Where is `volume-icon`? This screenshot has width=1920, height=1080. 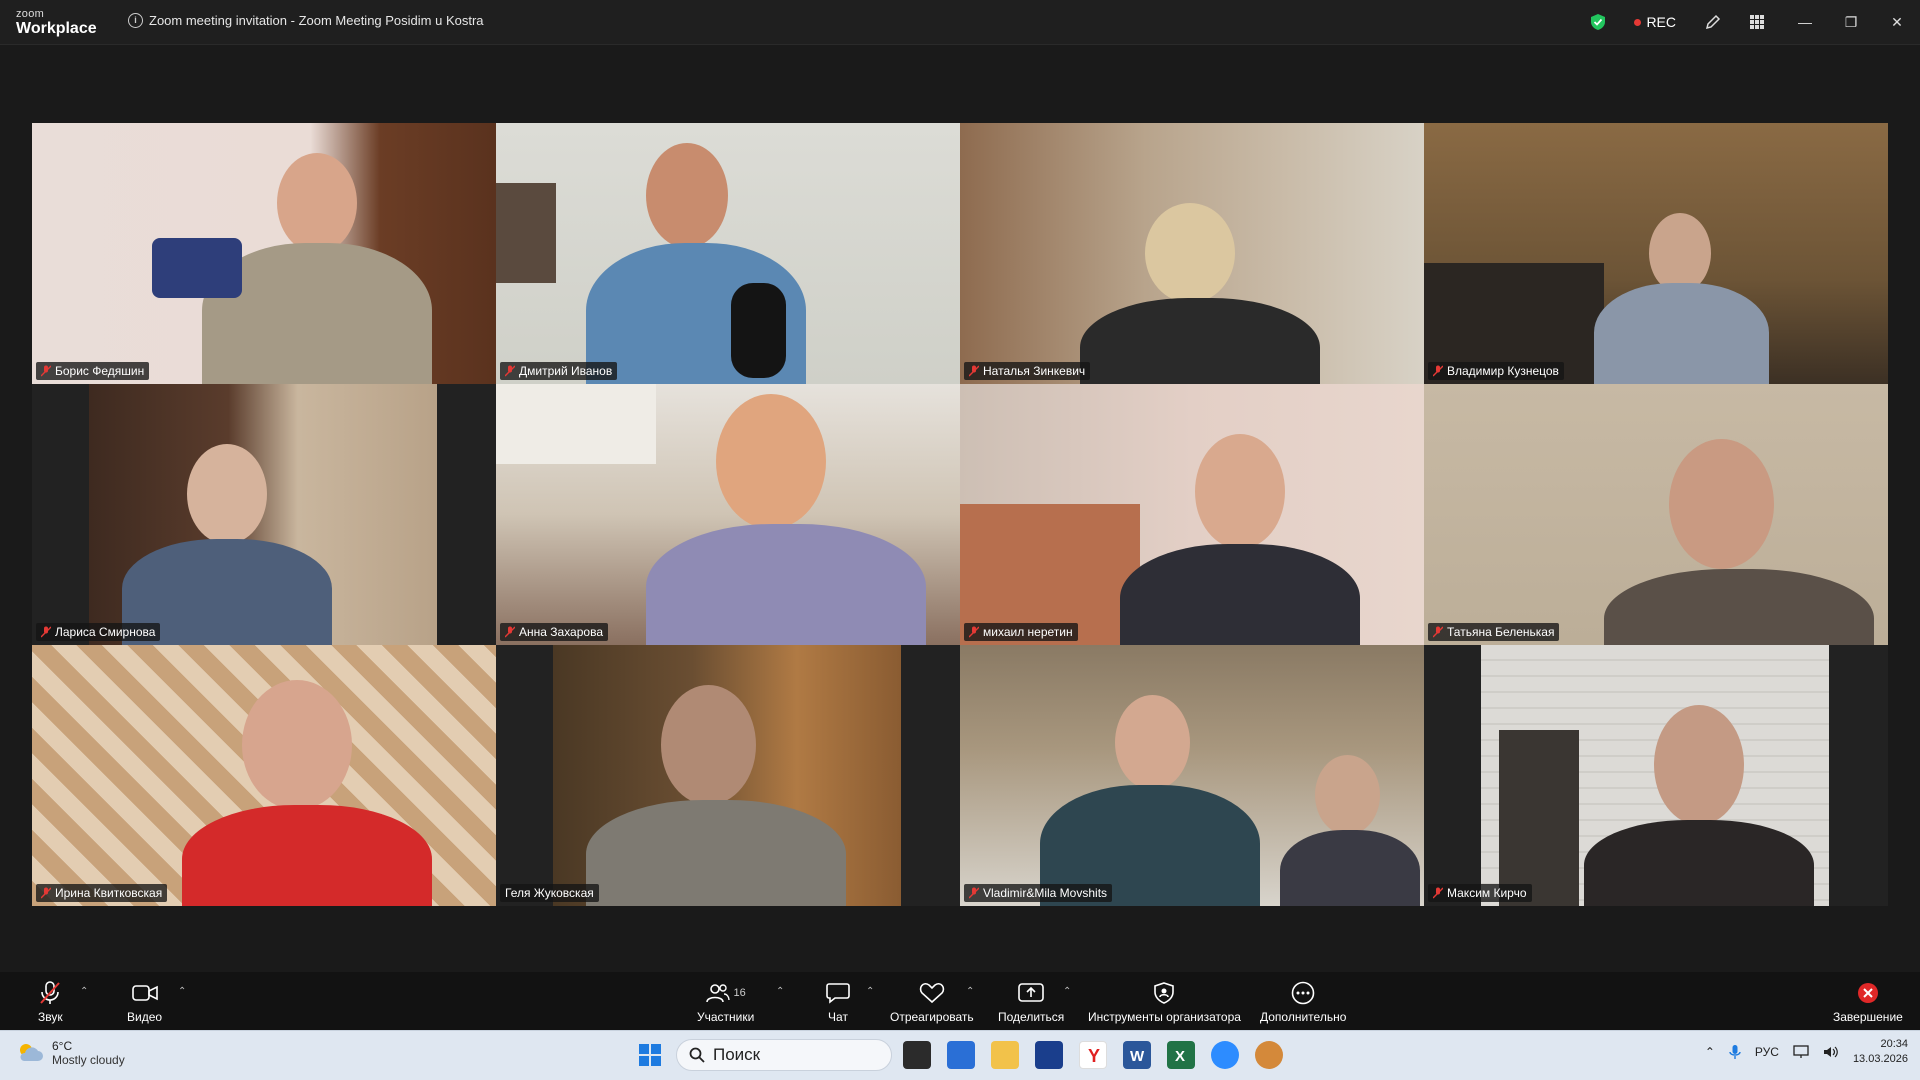 volume-icon is located at coordinates (1831, 1052).